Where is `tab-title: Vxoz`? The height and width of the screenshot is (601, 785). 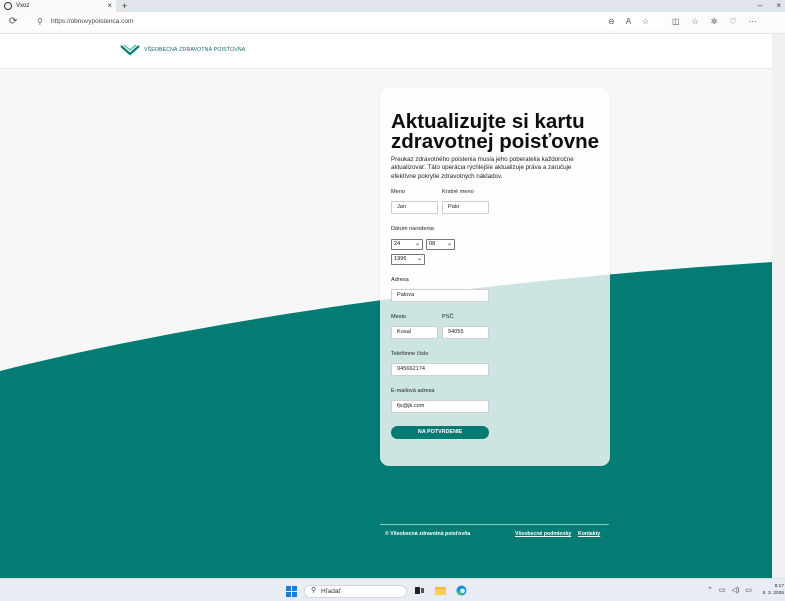
tab-title: Vxoz is located at coordinates (23, 6).